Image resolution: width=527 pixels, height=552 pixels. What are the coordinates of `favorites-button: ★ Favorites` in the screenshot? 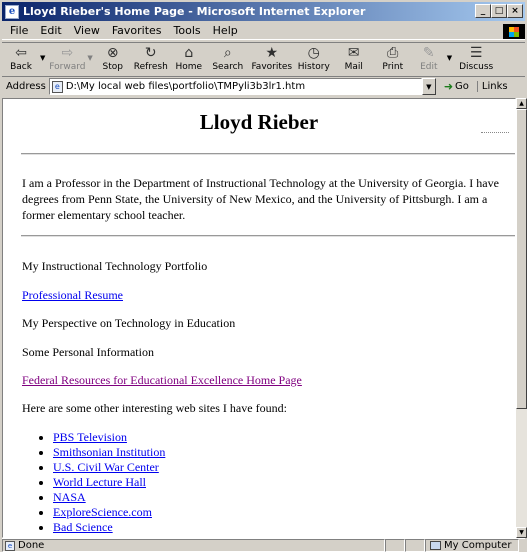 It's located at (272, 60).